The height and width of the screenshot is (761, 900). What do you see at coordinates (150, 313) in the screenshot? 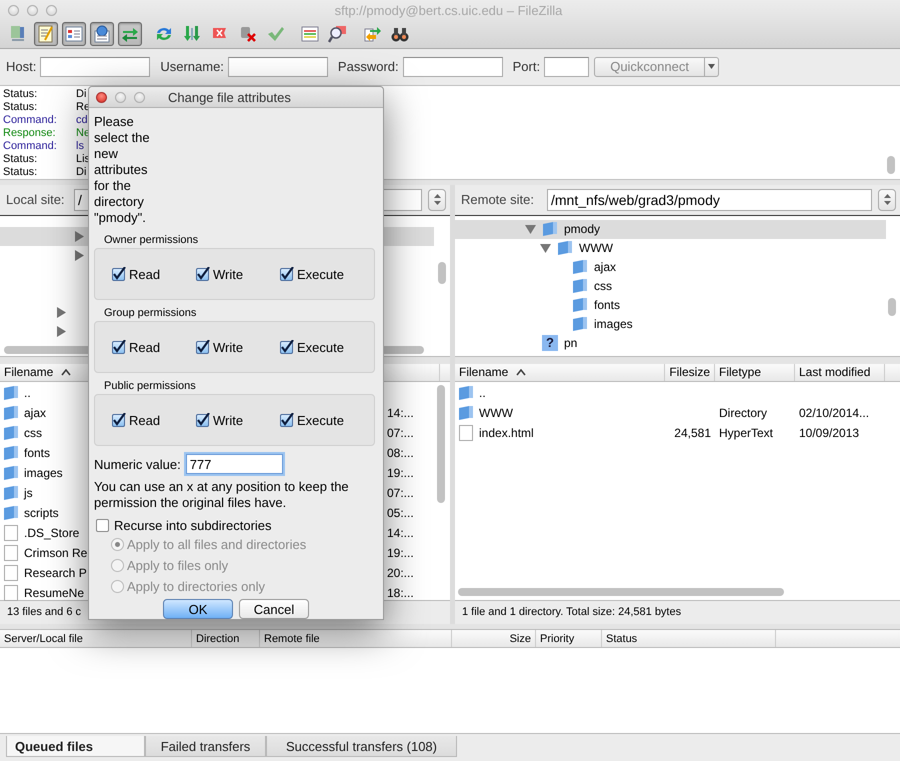
I see `group-title: Group permissions` at bounding box center [150, 313].